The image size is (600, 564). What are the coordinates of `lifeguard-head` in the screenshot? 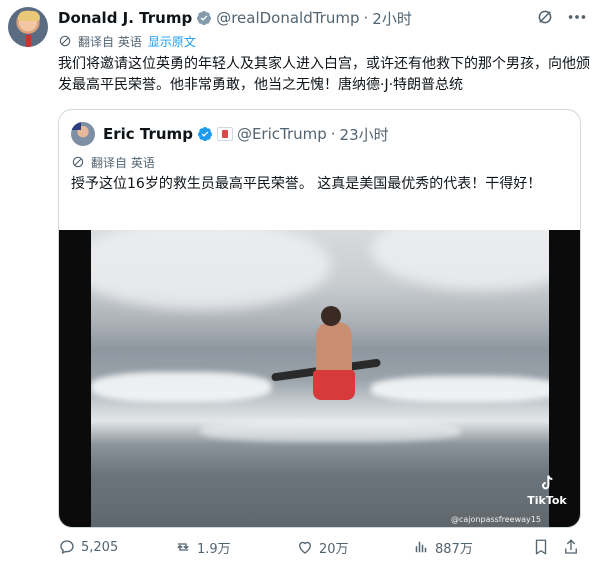 It's located at (331, 316).